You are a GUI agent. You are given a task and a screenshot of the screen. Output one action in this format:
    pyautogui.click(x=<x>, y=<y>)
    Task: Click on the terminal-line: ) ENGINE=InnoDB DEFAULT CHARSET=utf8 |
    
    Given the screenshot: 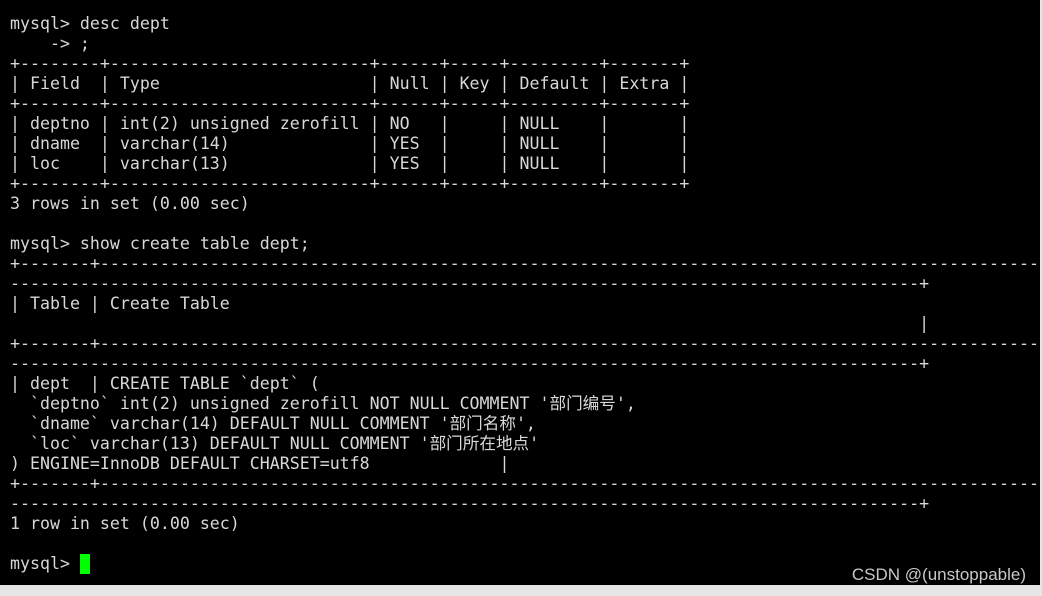 What is the action you would take?
    pyautogui.click(x=260, y=463)
    